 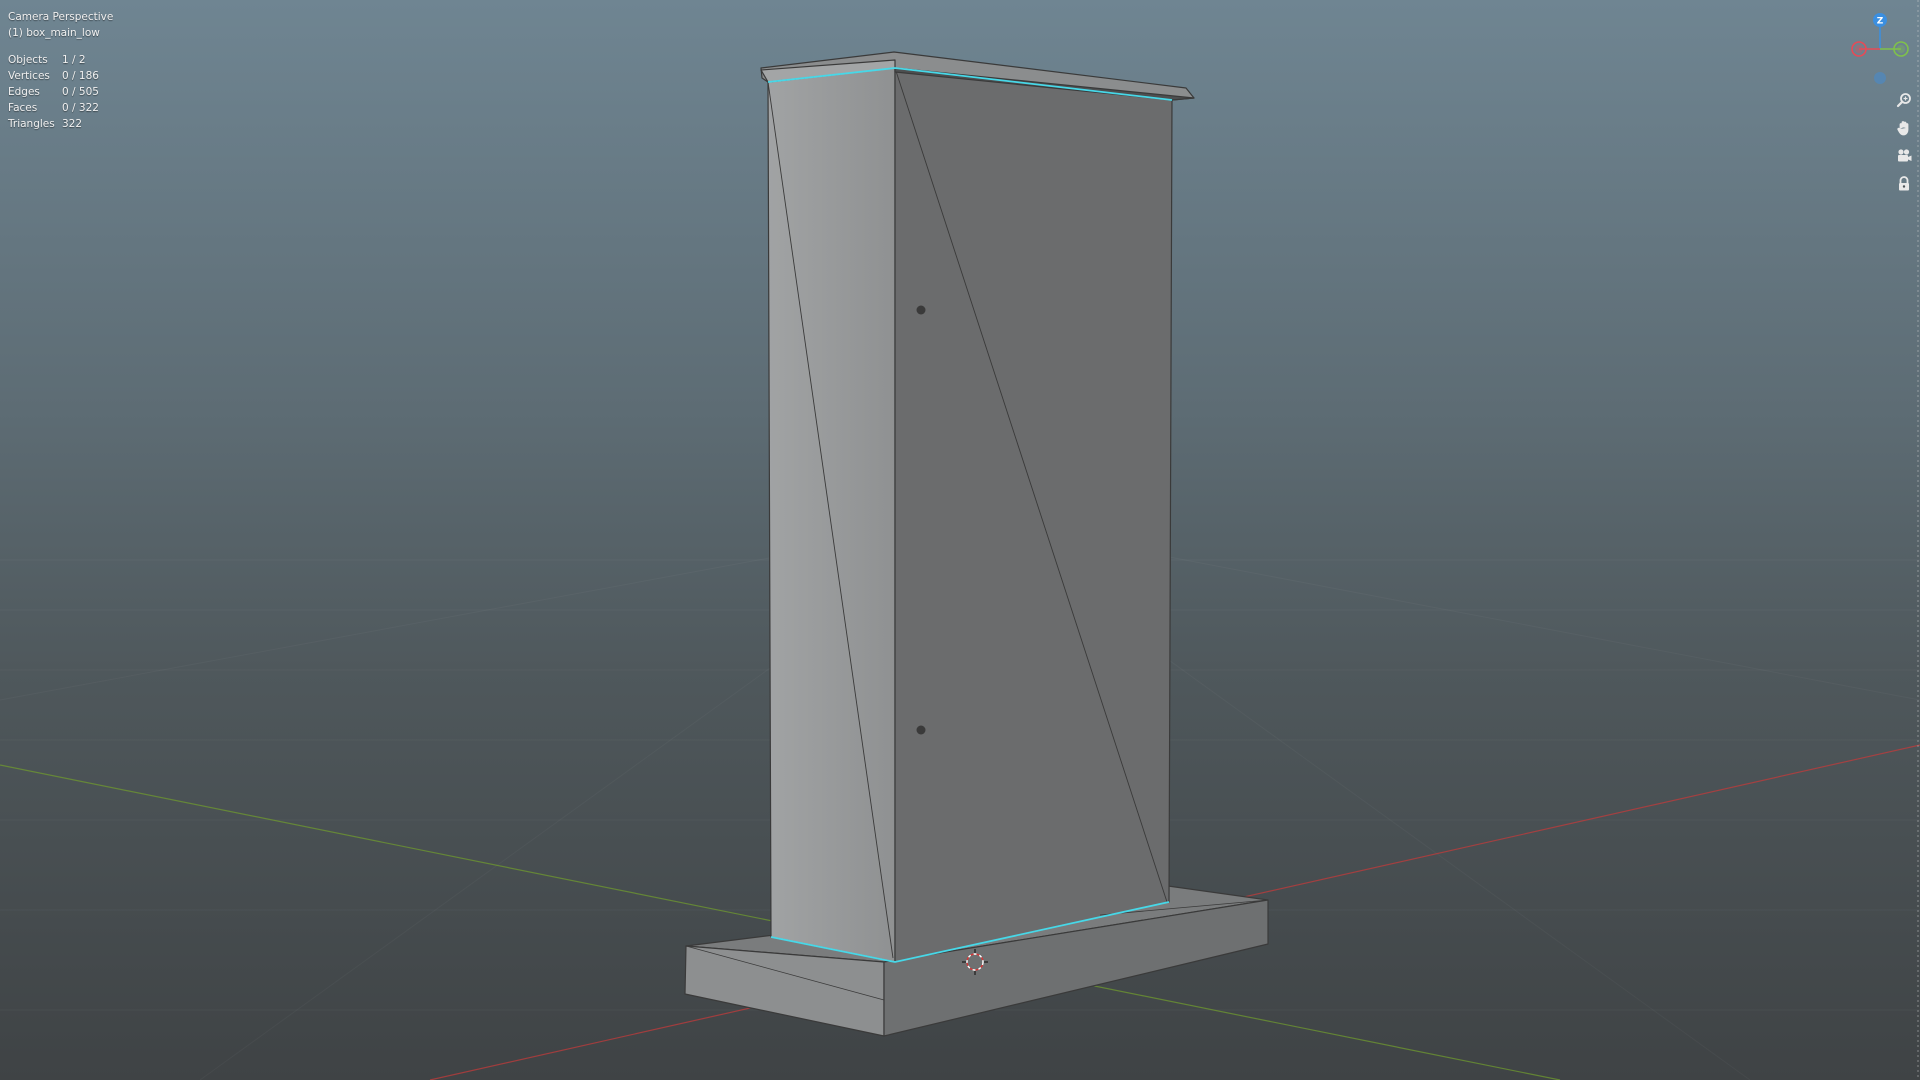 I want to click on rivet-upper, so click(x=921, y=310).